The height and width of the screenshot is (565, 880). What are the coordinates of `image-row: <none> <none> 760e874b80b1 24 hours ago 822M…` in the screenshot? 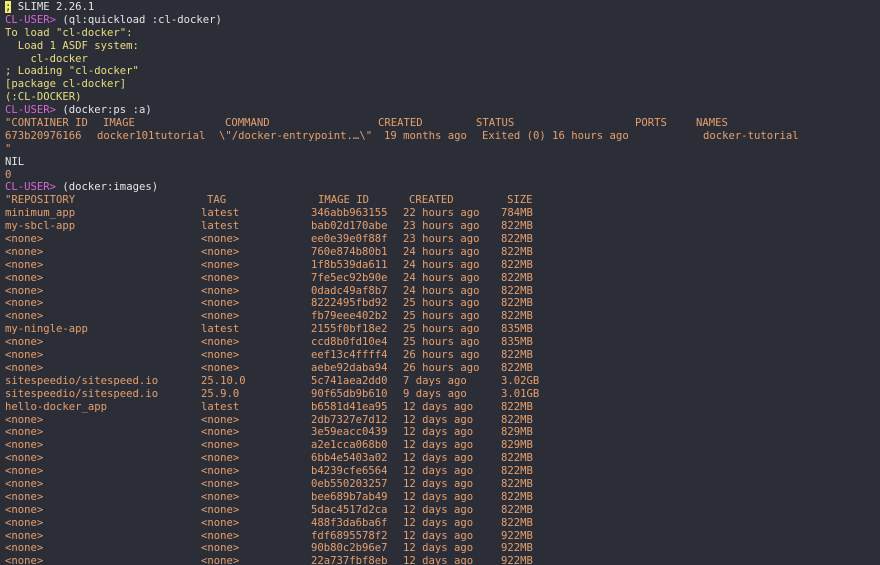 It's located at (440, 252).